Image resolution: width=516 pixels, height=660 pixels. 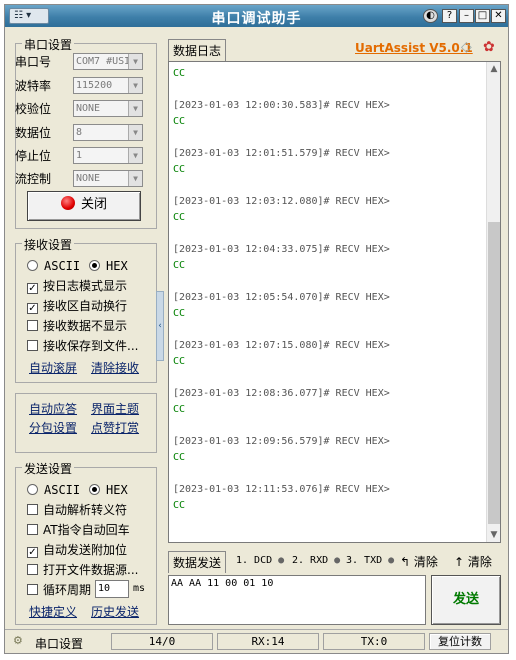 I want to click on port-select: COM7 #USI ▼, so click(x=108, y=61).